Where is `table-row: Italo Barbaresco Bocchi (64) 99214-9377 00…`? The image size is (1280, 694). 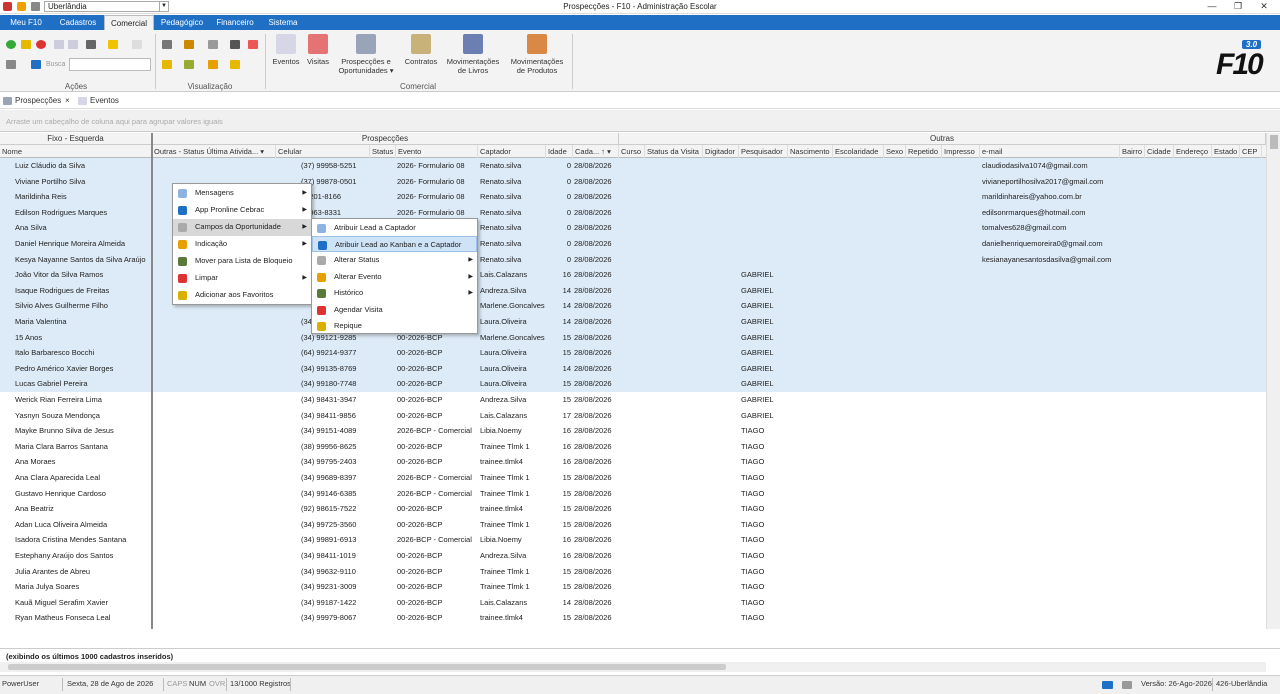 table-row: Italo Barbaresco Bocchi (64) 99214-9377 00… is located at coordinates (633, 353).